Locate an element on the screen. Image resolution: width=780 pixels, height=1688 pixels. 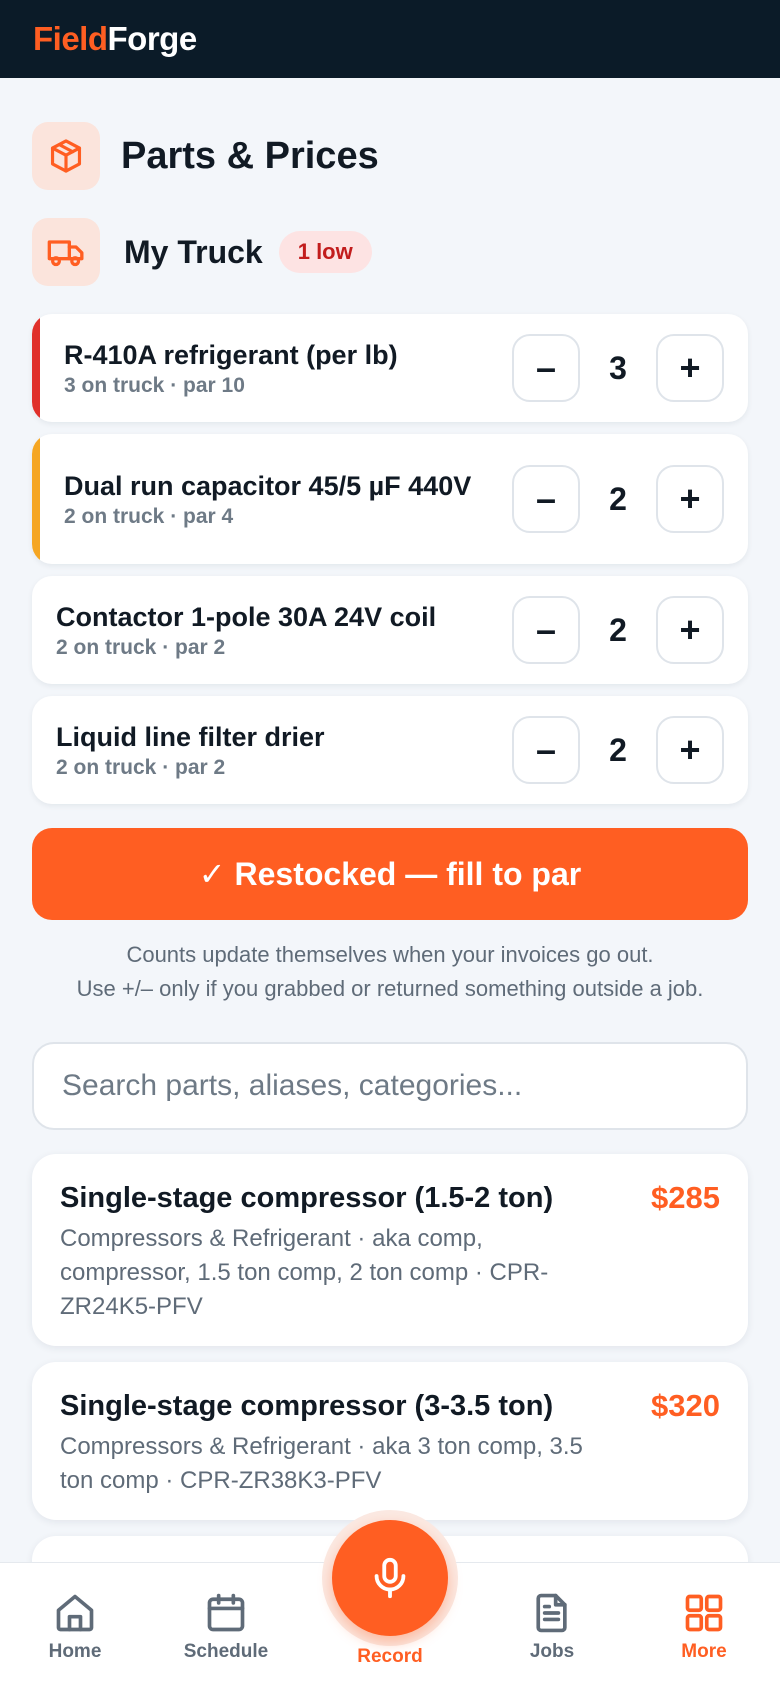
quantity-value: 3 is located at coordinates (618, 367).